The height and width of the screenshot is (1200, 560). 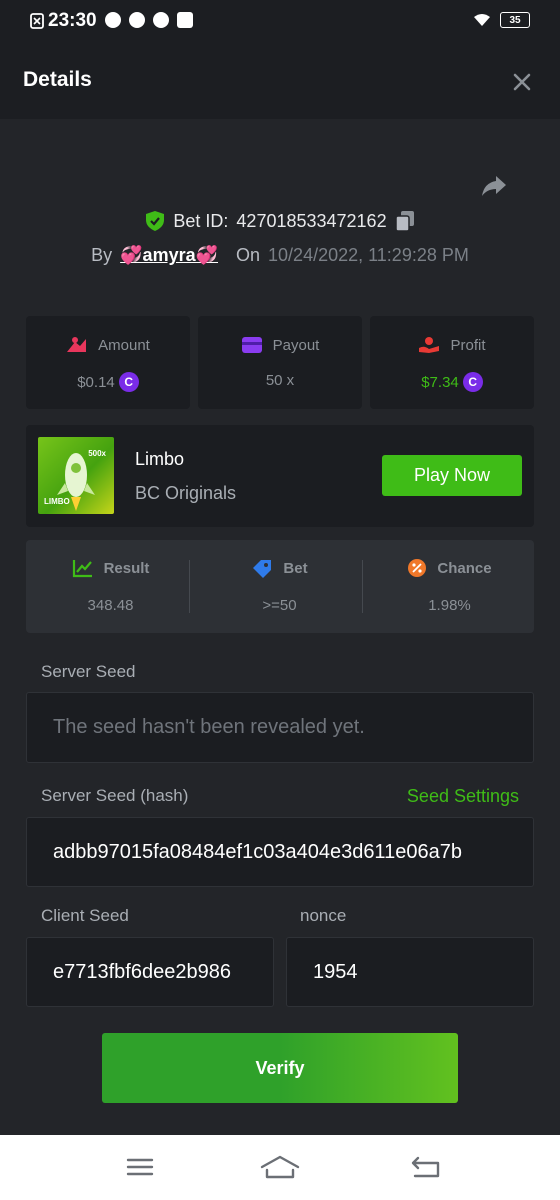 I want to click on mail-icon, so click(x=185, y=20).